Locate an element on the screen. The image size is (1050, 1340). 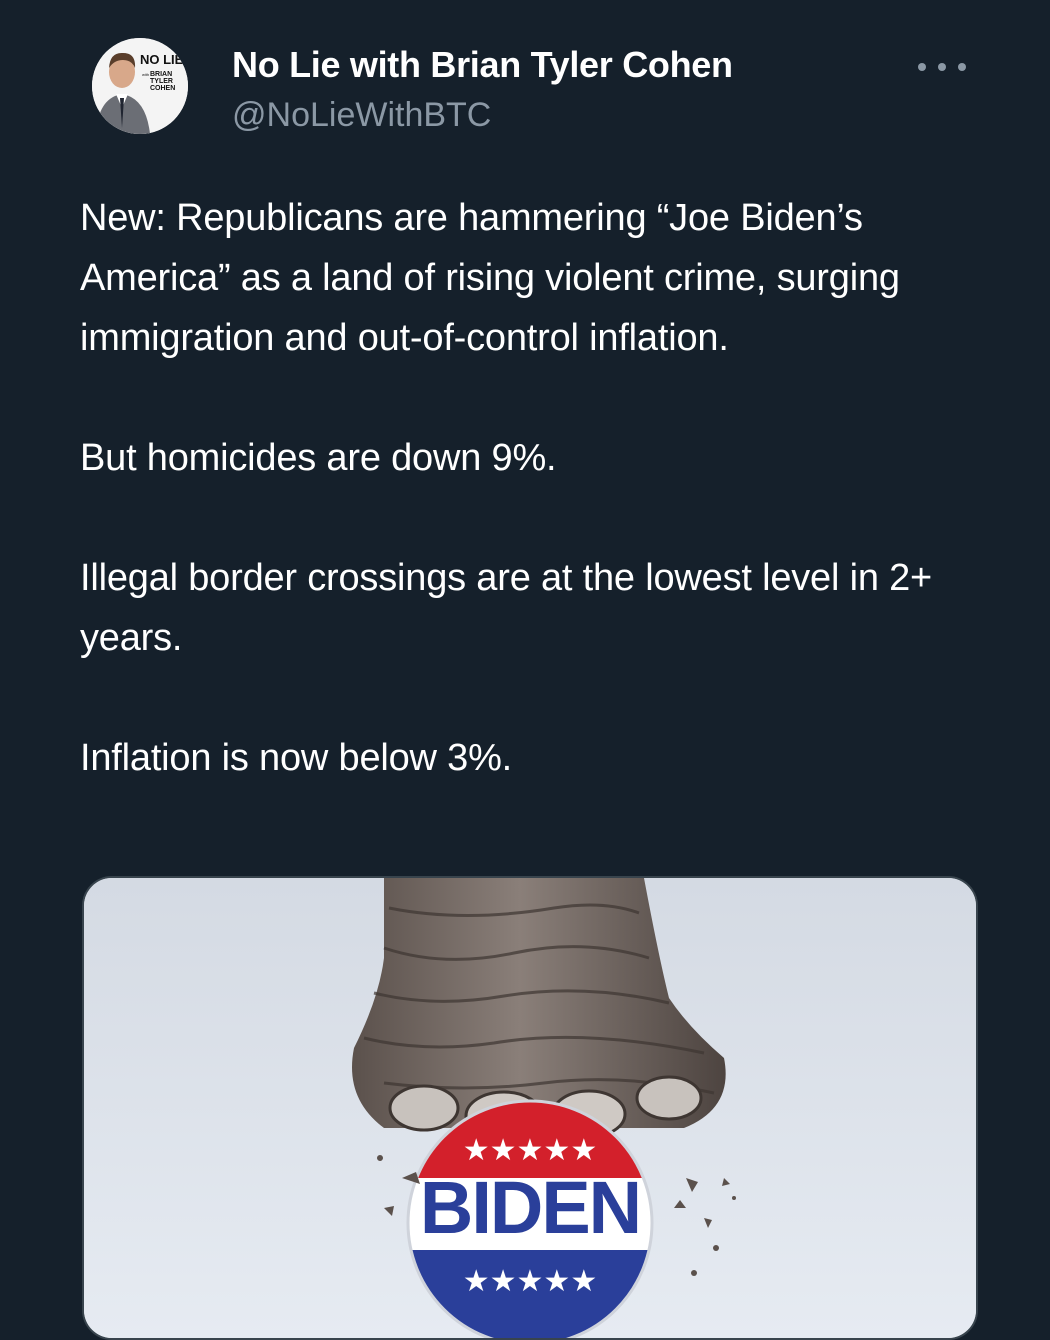
author-display-name: No Lie with Brian Tyler Cohen is located at coordinates (482, 65).